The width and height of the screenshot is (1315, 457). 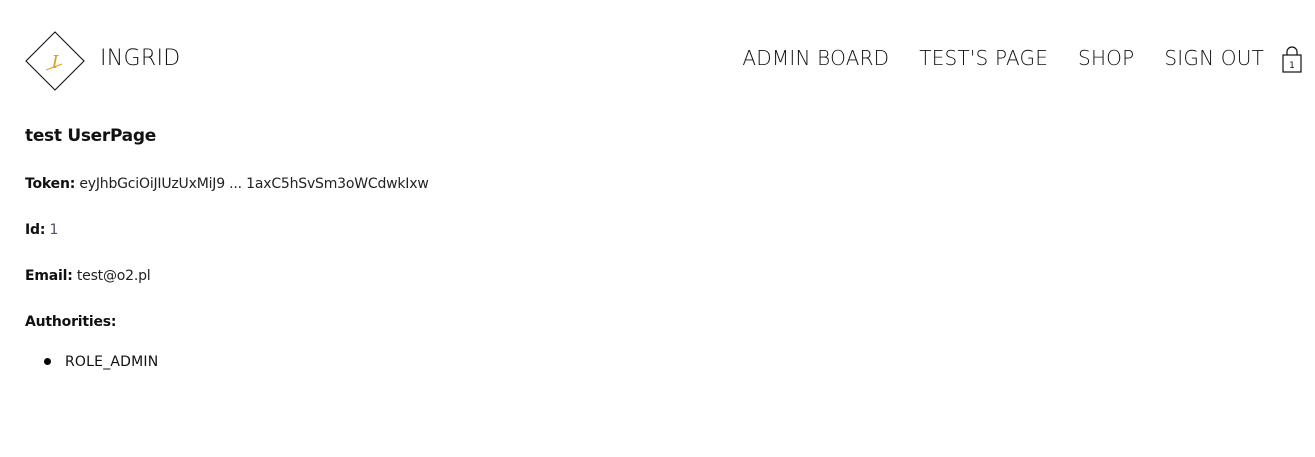 I want to click on logo: I, so click(x=55, y=61).